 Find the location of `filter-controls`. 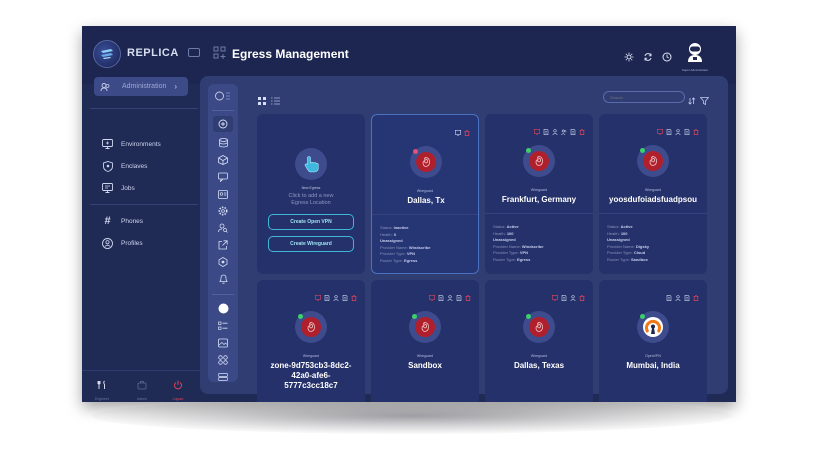

filter-controls is located at coordinates (699, 101).